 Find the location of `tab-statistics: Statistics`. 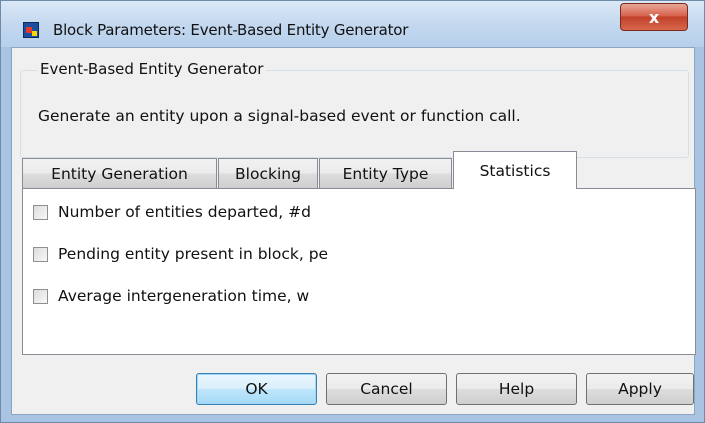

tab-statistics: Statistics is located at coordinates (515, 170).